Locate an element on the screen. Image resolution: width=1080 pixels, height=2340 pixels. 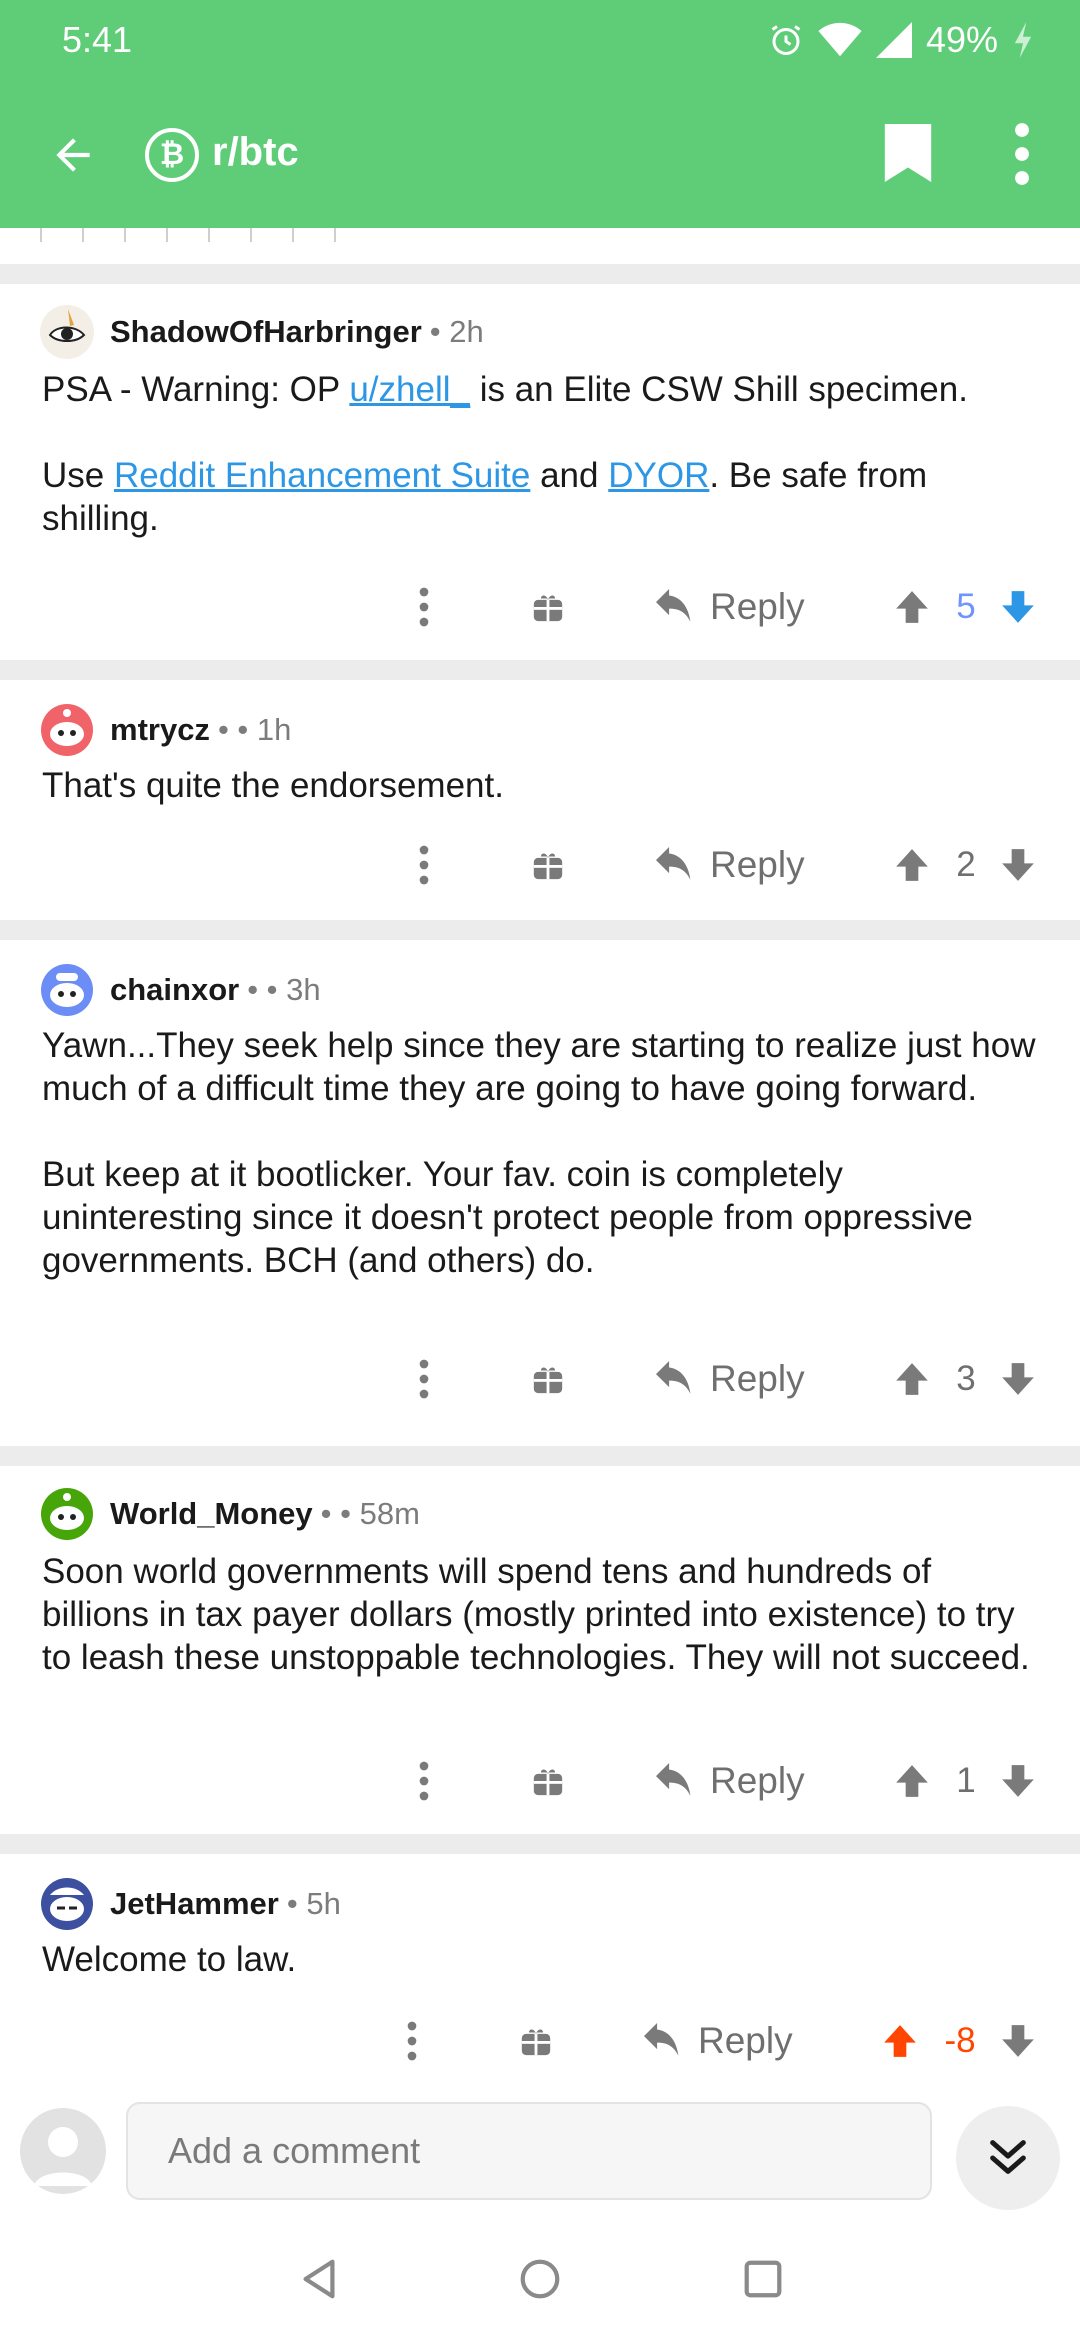
subreddit-title: r/btc is located at coordinates (255, 152).